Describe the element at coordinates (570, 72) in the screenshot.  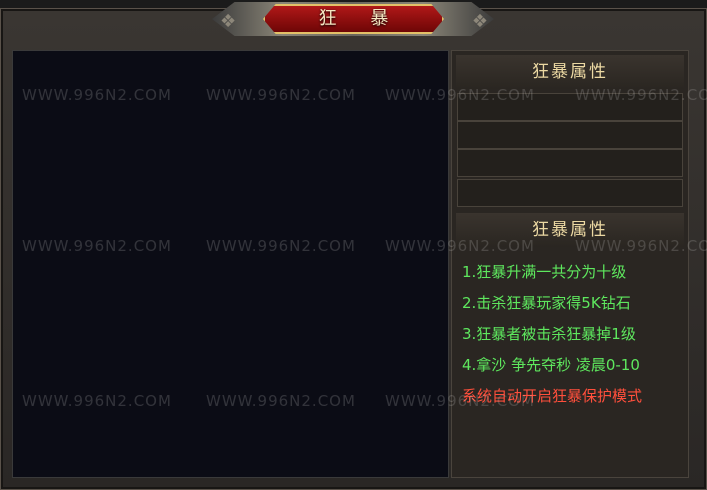
I see `attributes-header: 狂暴属性` at that location.